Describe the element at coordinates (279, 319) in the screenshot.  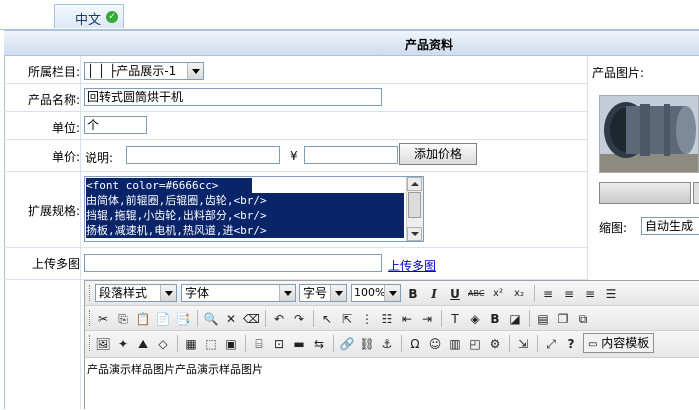
I see `undo-icon: ↶` at that location.